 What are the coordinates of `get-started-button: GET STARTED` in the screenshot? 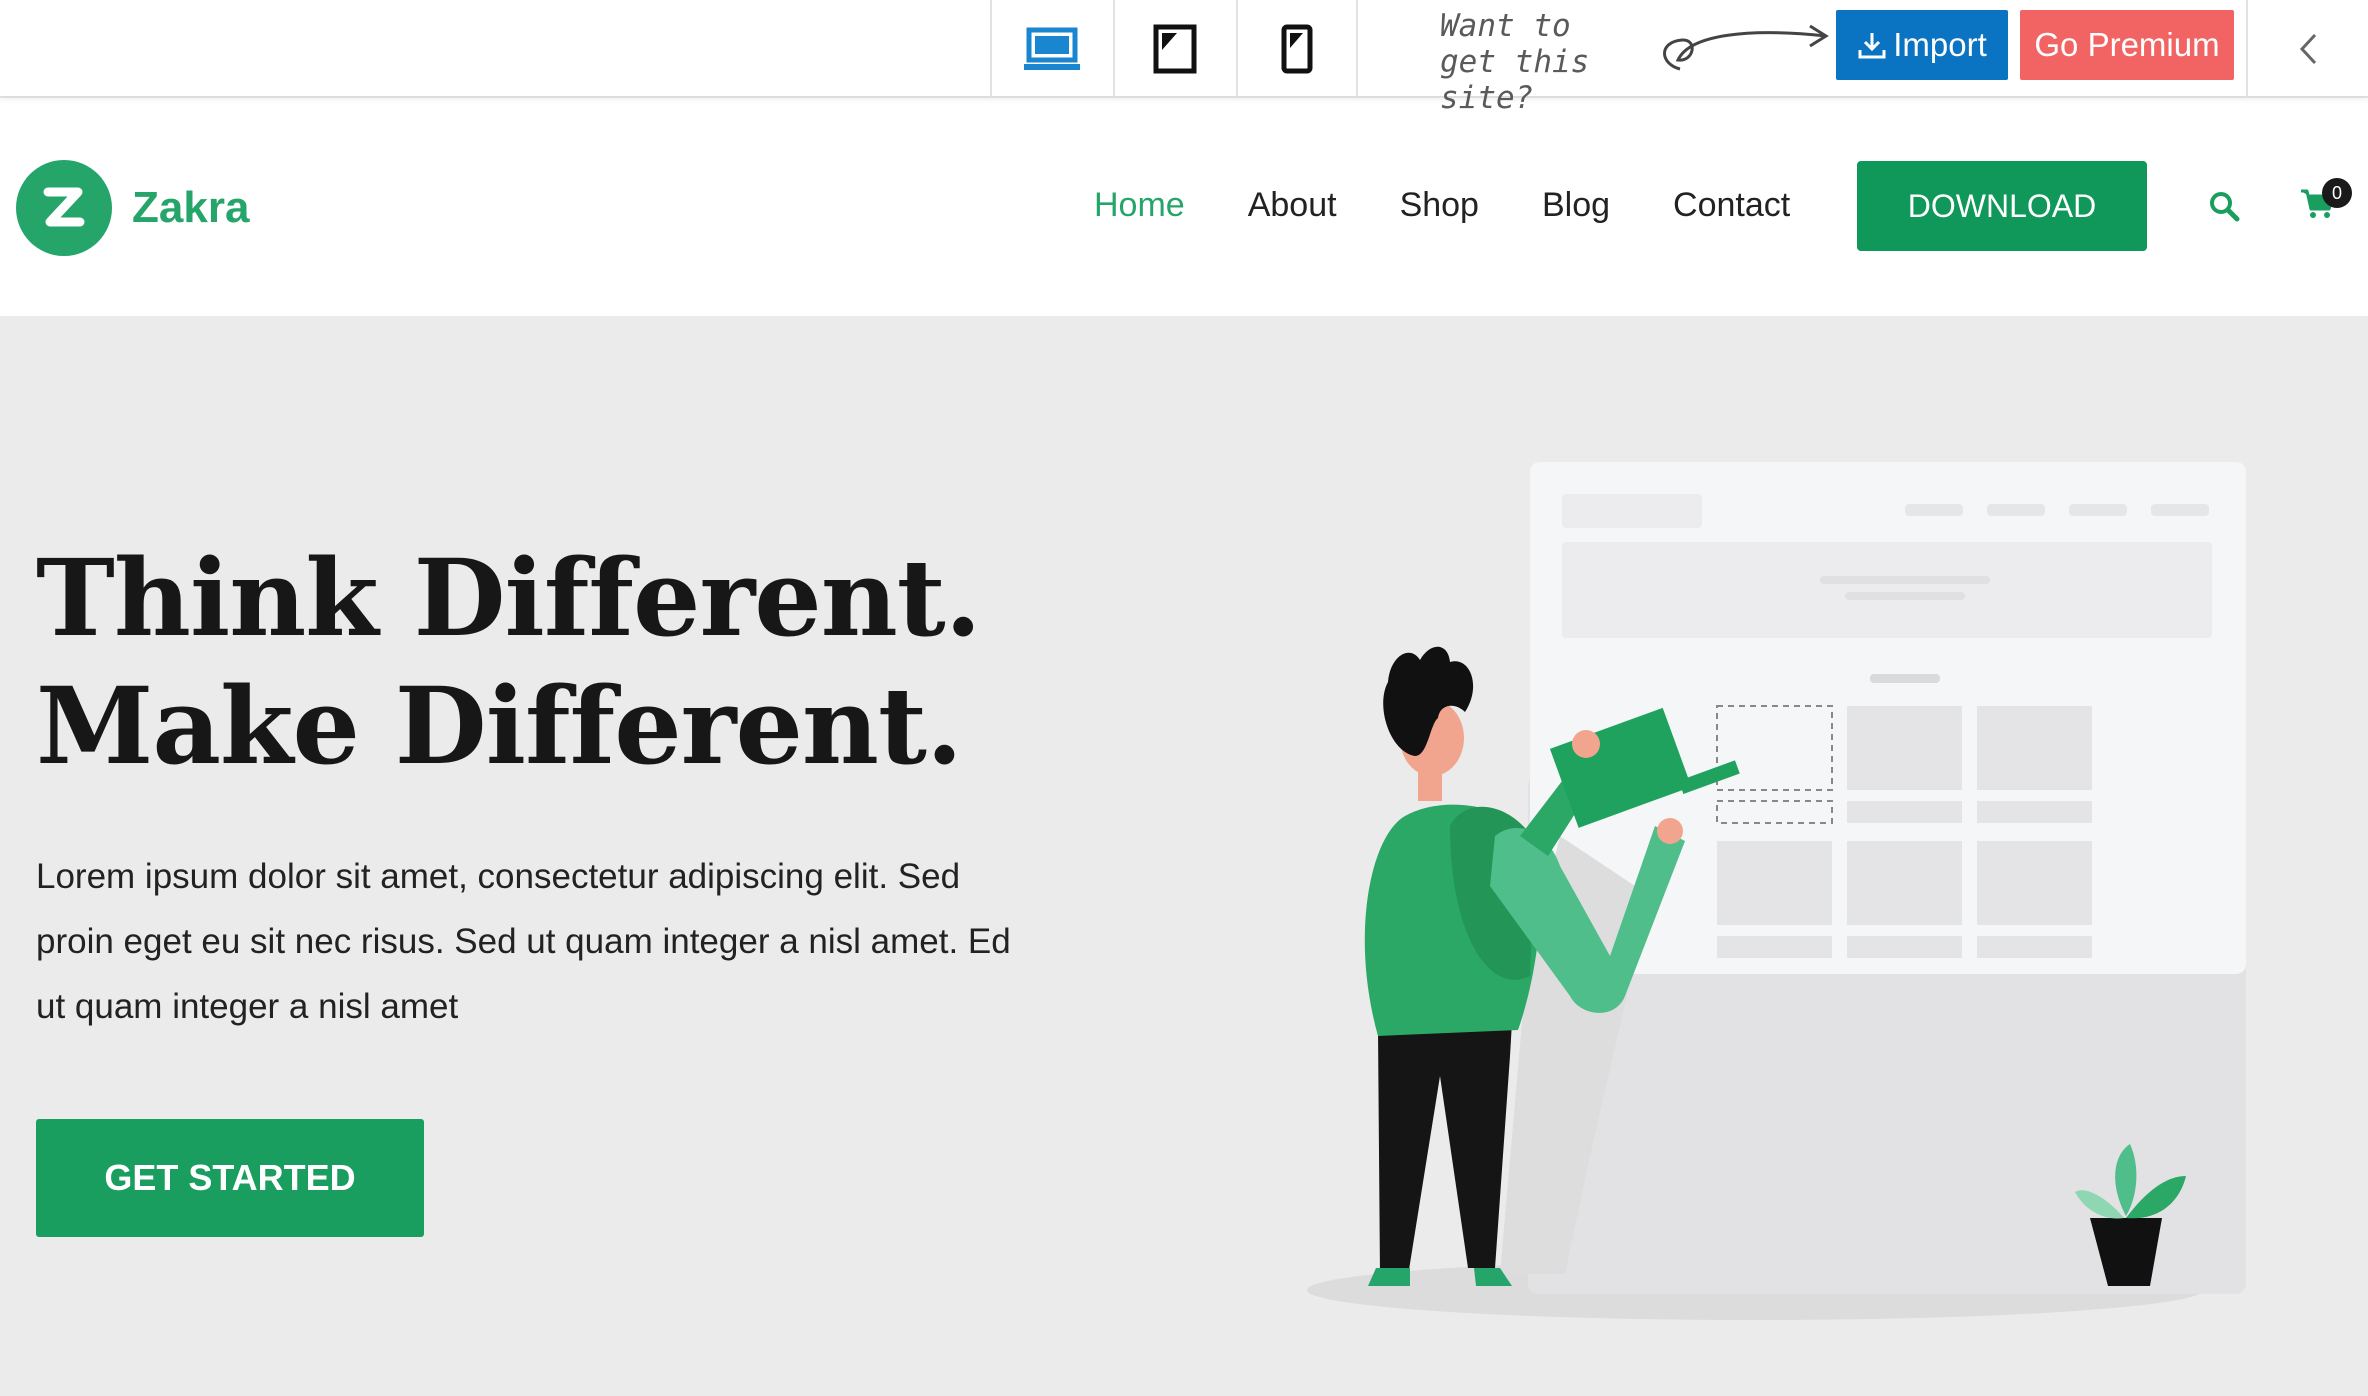 It's located at (230, 1178).